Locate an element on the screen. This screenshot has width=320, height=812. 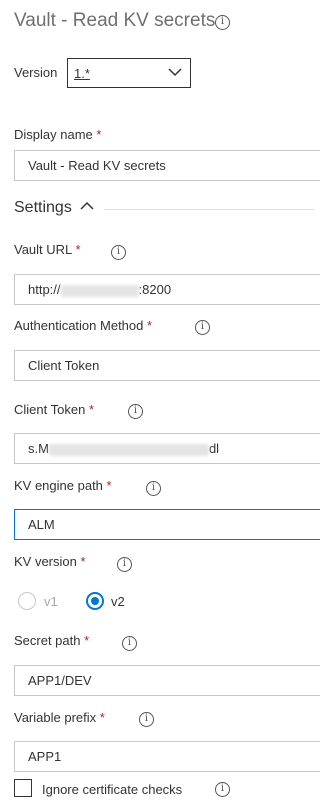
section-divider is located at coordinates (209, 209).